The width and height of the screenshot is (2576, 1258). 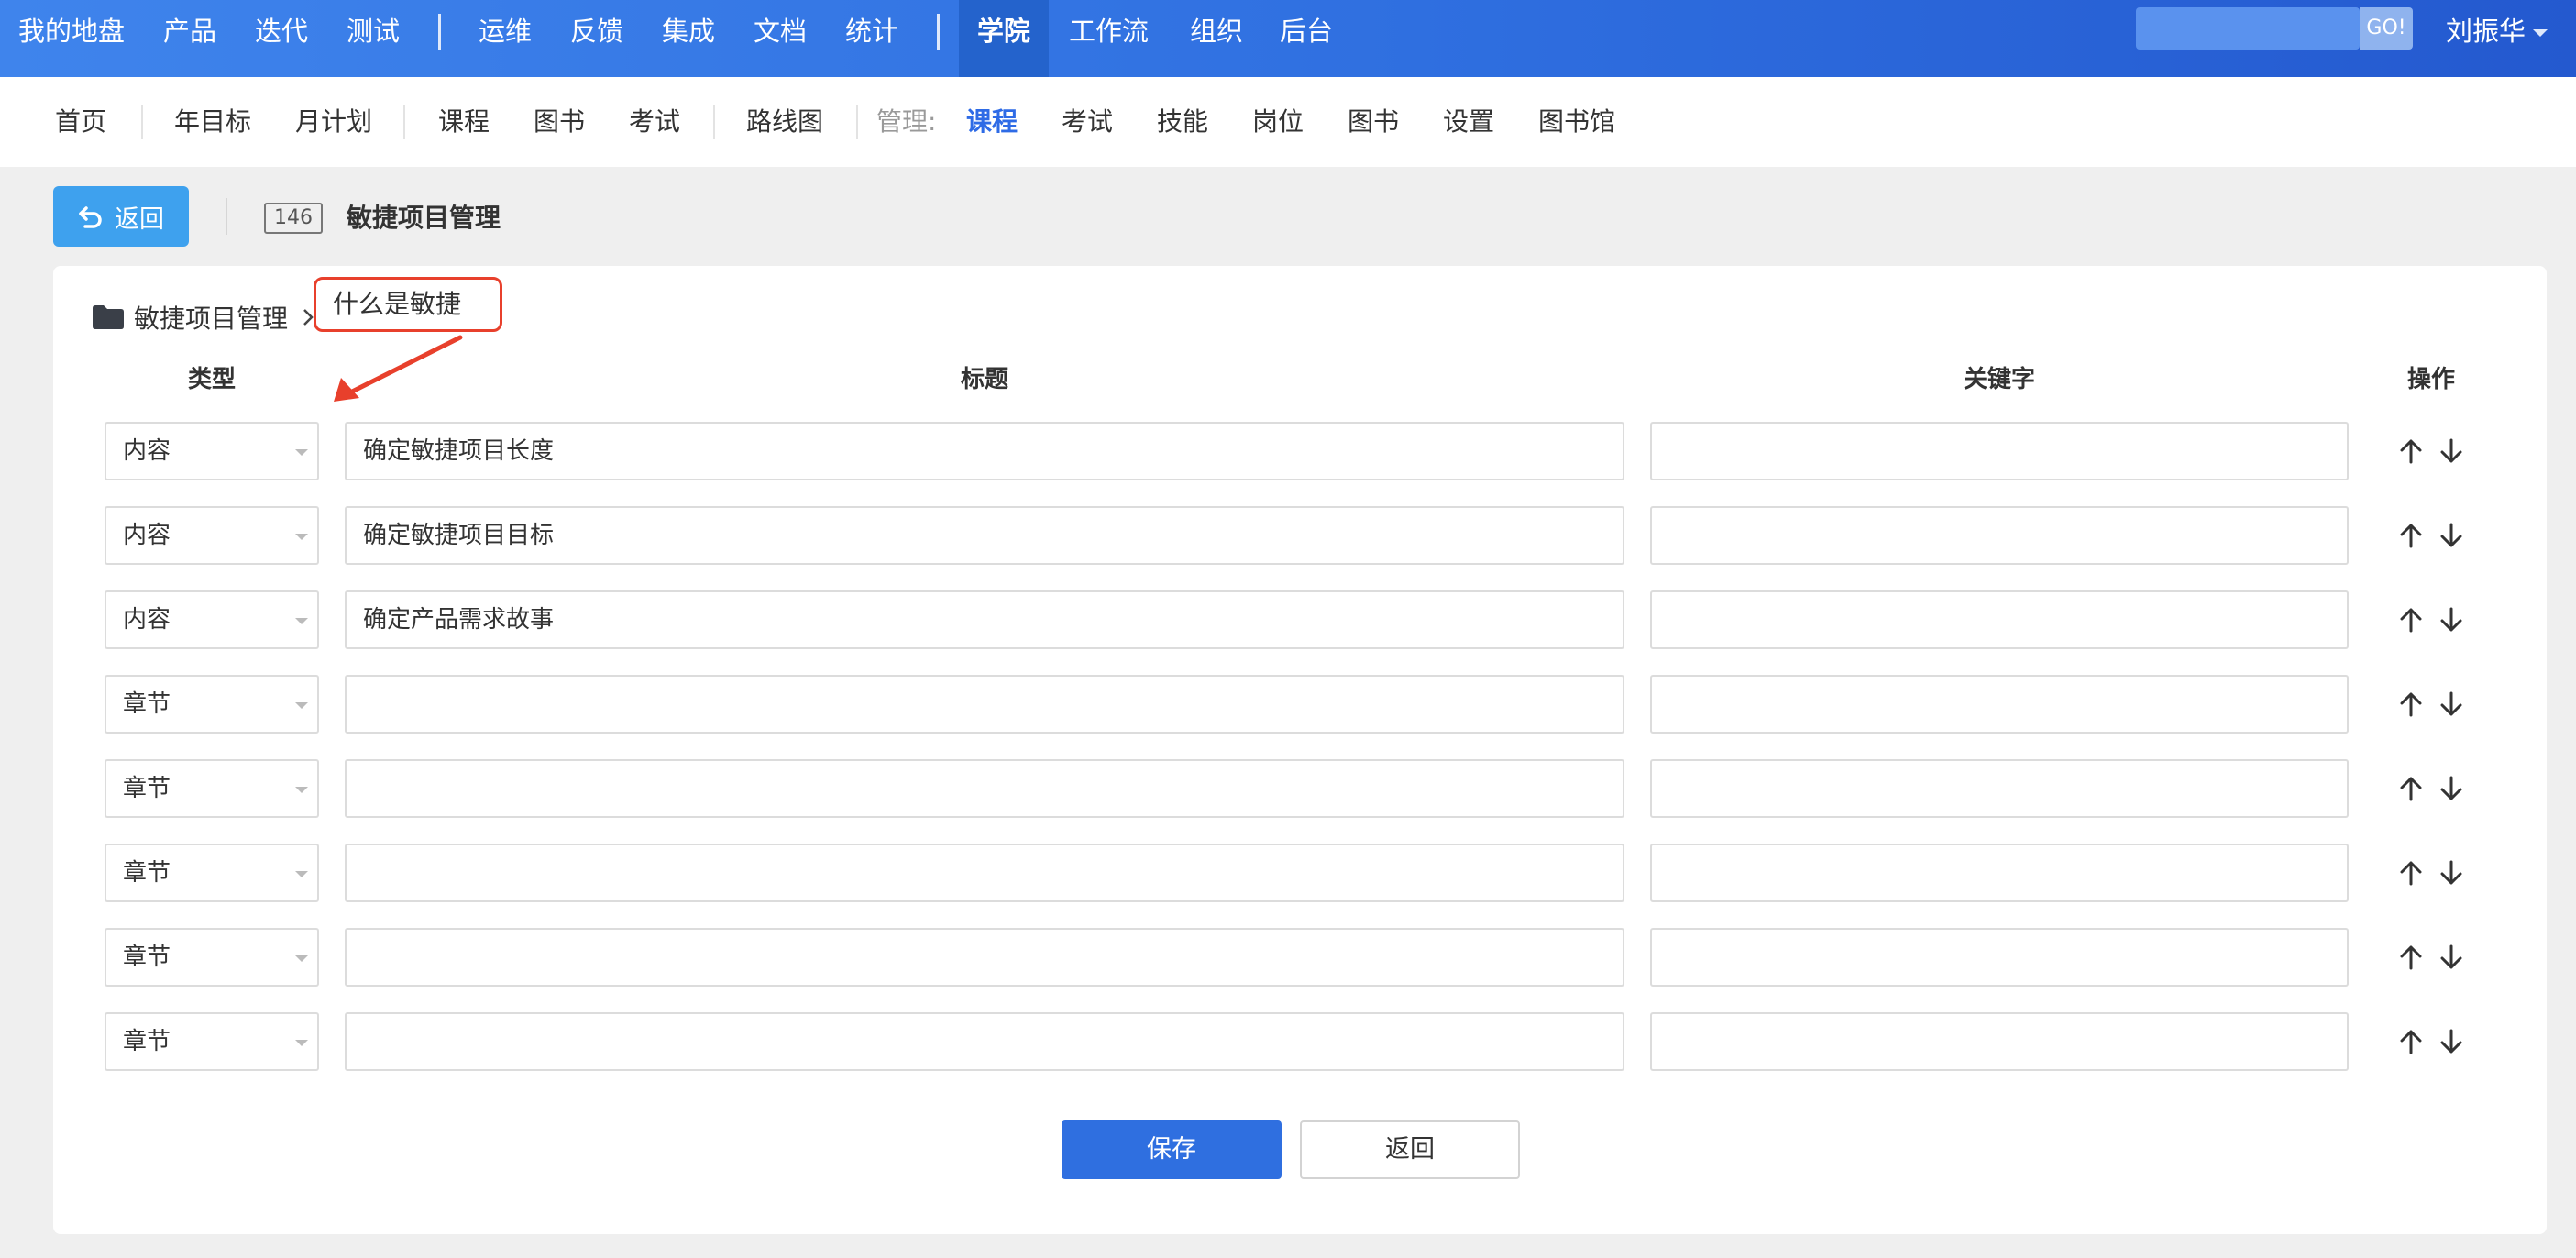 I want to click on subnav-manage-book: 图书, so click(x=1373, y=122).